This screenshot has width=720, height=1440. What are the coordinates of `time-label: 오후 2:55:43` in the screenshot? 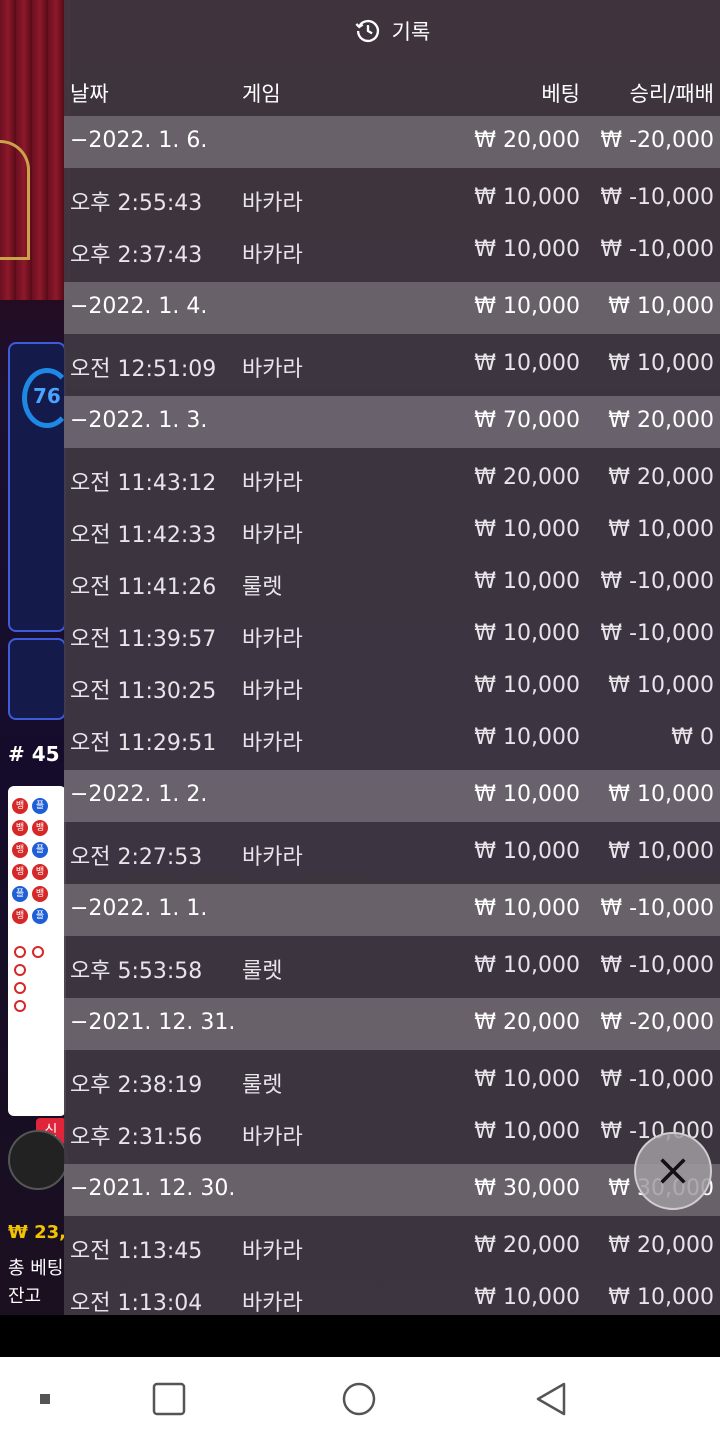 It's located at (136, 203).